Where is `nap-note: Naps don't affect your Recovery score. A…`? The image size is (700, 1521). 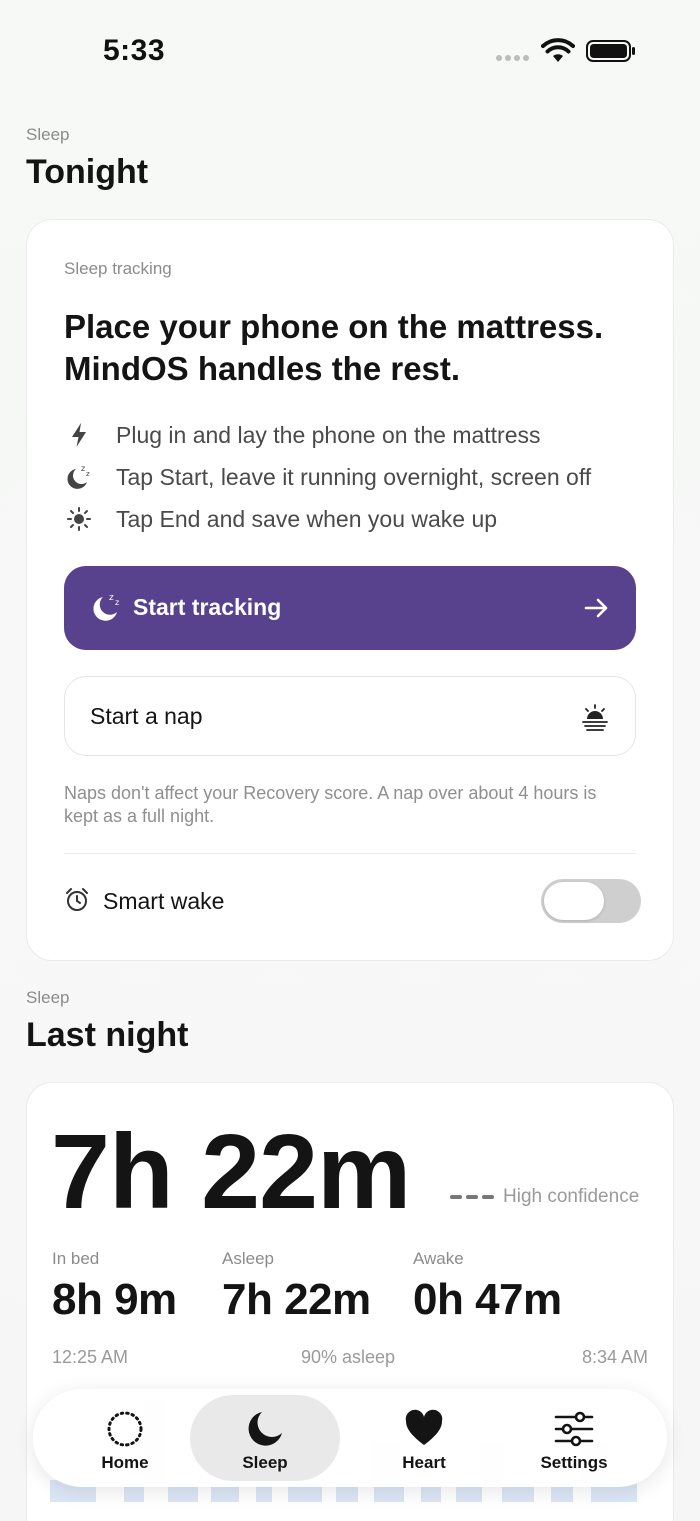
nap-note: Naps don't affect your Recovery score. A… is located at coordinates (330, 804).